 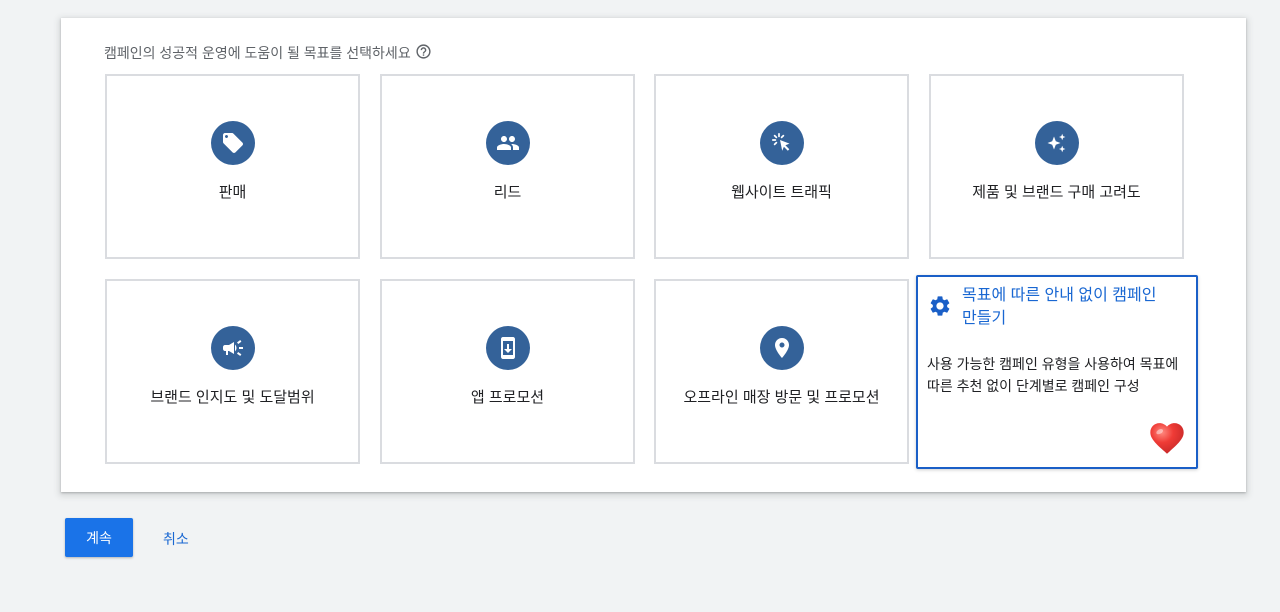 What do you see at coordinates (176, 539) in the screenshot?
I see `cancel-button: 취소` at bounding box center [176, 539].